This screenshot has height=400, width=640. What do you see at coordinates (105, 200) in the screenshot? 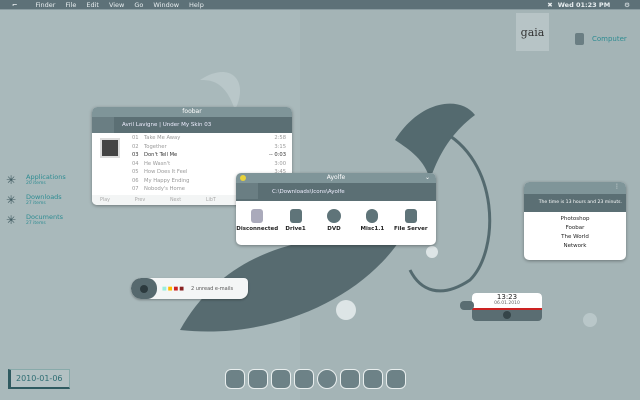
I see `play-button: Play` at bounding box center [105, 200].